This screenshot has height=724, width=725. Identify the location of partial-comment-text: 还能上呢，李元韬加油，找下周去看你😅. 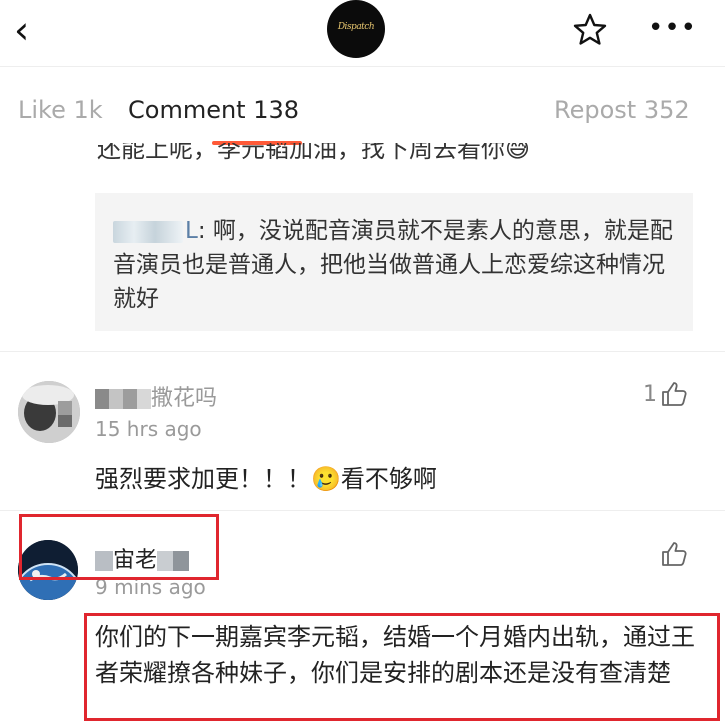
(314, 153).